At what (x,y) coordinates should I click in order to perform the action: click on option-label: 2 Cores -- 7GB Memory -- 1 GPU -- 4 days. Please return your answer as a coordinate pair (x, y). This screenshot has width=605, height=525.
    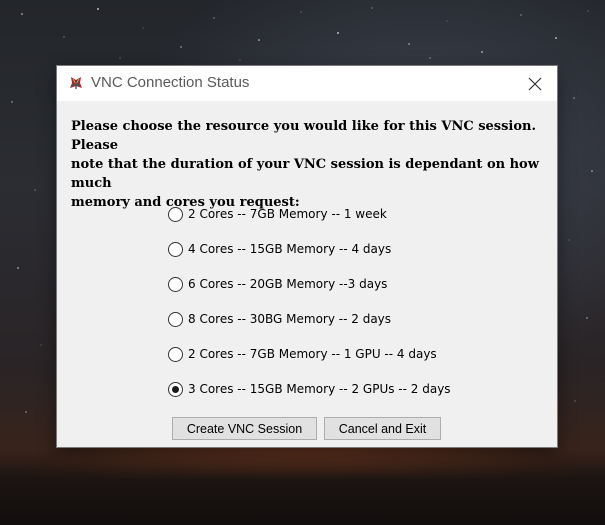
    Looking at the image, I should click on (312, 354).